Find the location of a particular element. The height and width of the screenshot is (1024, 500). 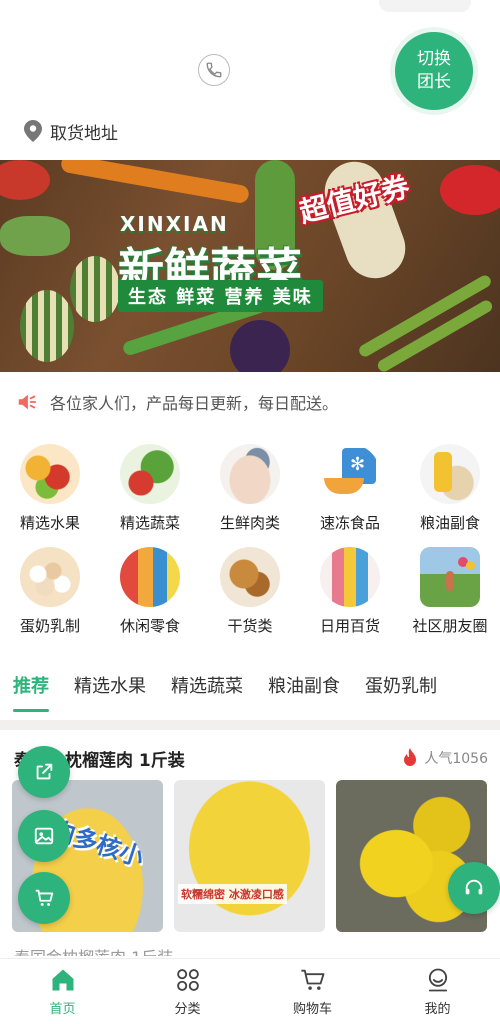

category-item-frozen: ✻ 速冻食品 is located at coordinates (350, 488).